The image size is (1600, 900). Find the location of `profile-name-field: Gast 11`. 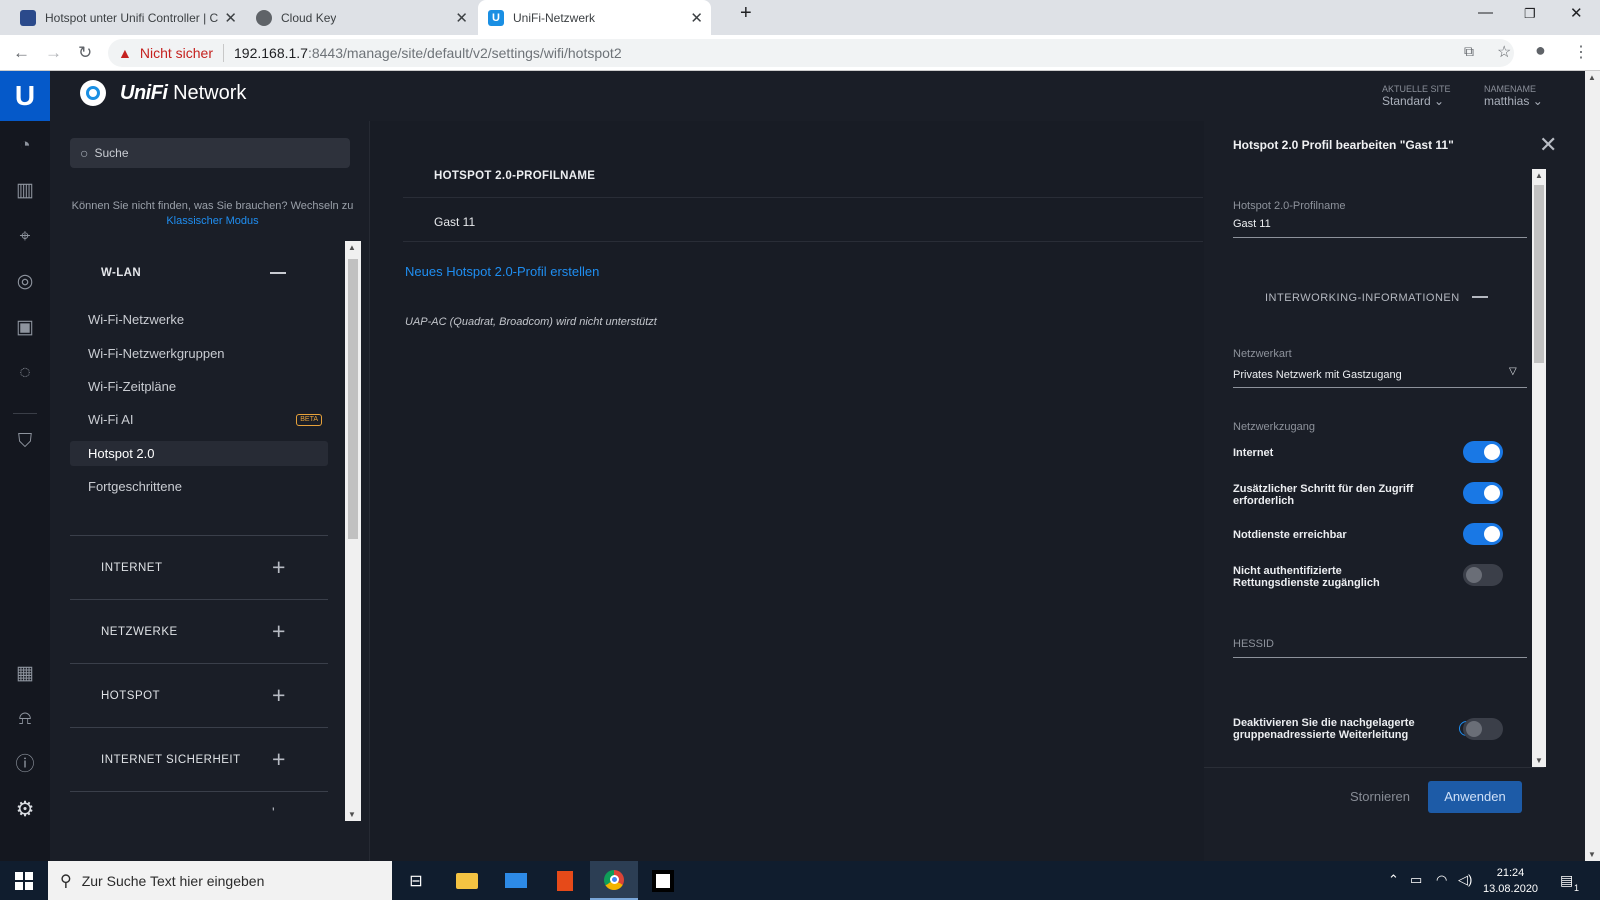

profile-name-field: Gast 11 is located at coordinates (1252, 224).